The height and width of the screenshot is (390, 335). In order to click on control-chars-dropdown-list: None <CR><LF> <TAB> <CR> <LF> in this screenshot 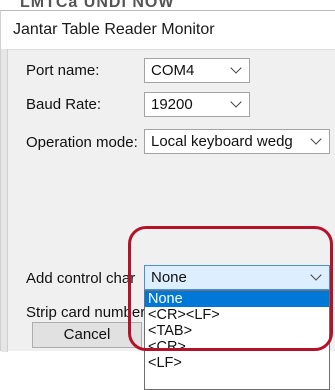, I will do `click(237, 340)`.